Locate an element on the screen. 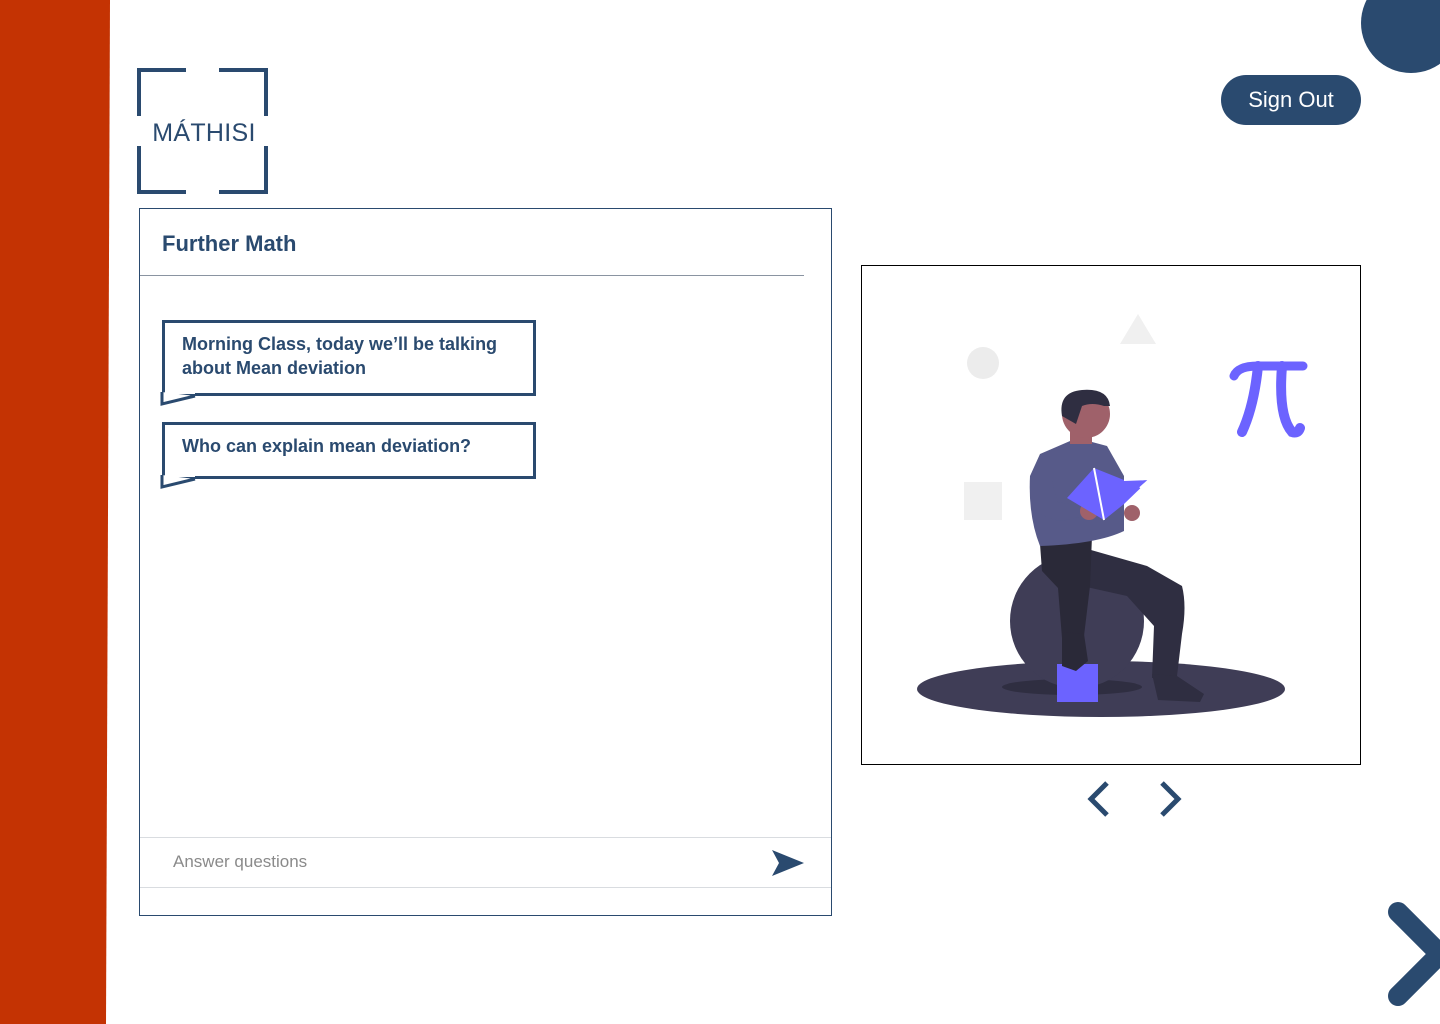  title-divider is located at coordinates (472, 275).